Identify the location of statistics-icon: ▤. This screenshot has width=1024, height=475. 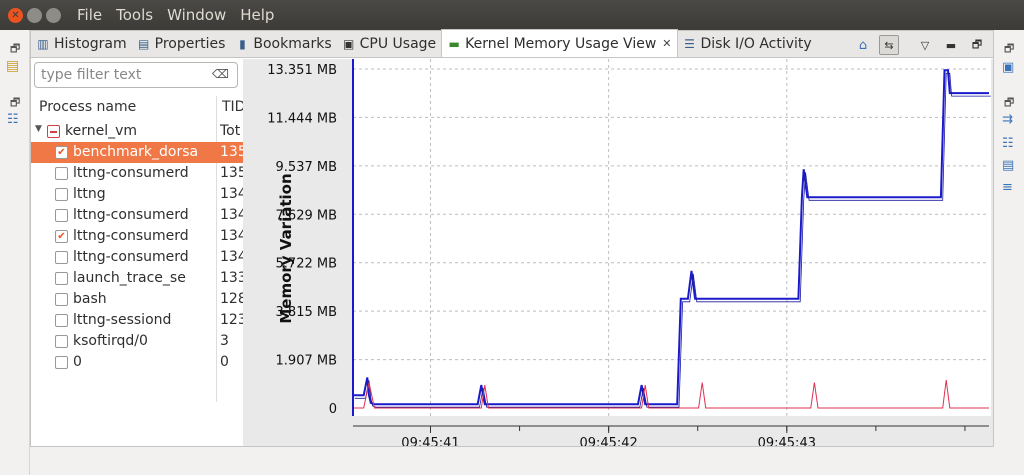
(1008, 165).